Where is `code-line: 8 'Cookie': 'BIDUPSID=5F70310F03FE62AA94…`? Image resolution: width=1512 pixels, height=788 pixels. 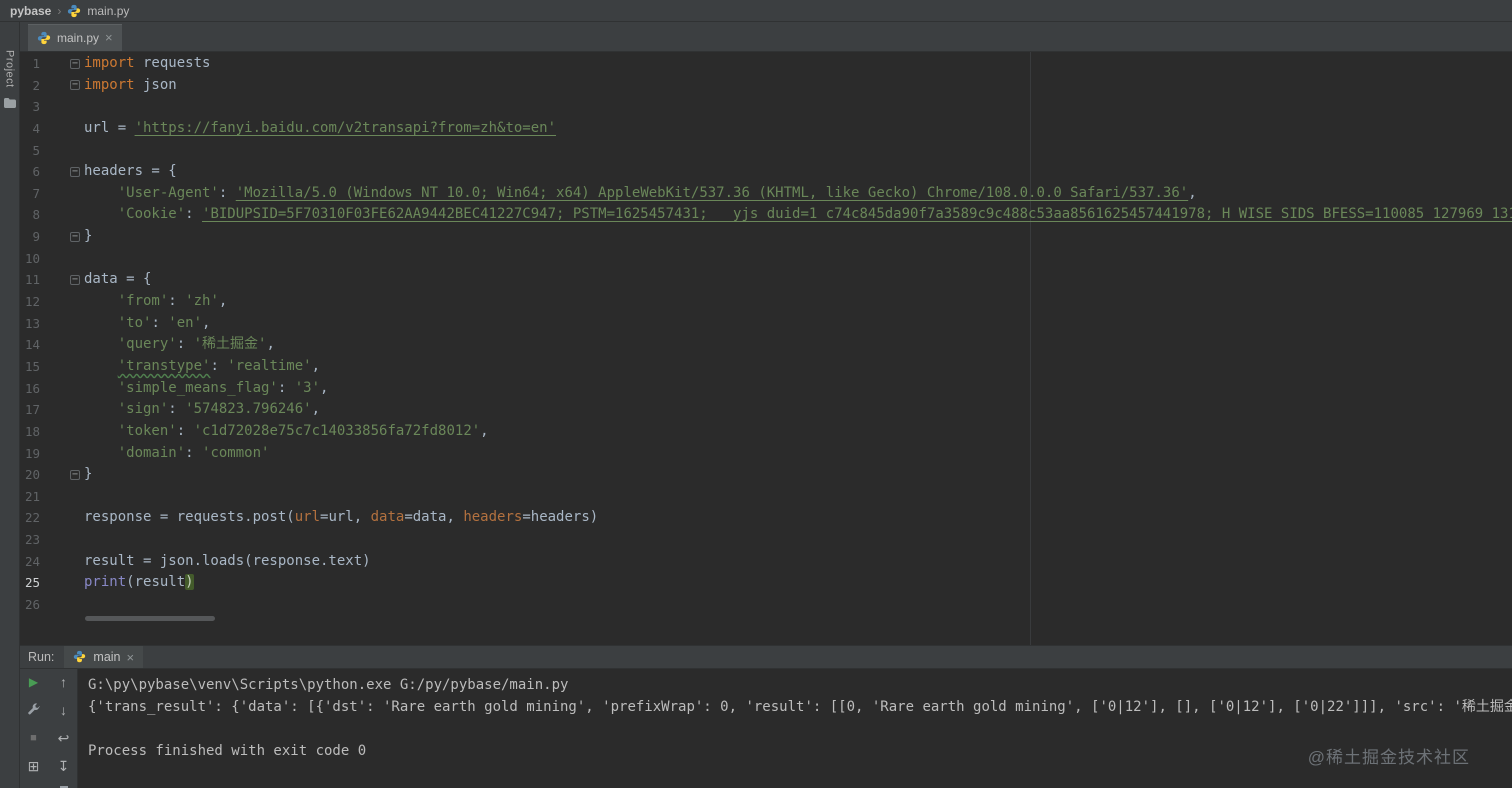
code-line: 8 'Cookie': 'BIDUPSID=5F70310F03FE62AA94… is located at coordinates (766, 215).